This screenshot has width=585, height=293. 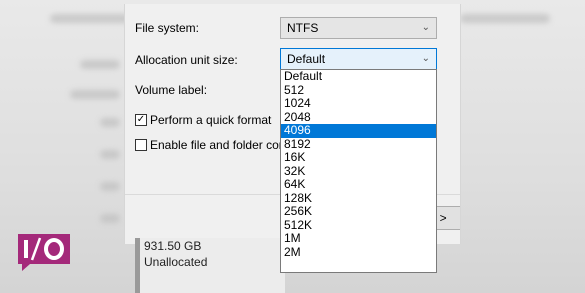 I want to click on allocation-unit-size-select: Default ⌄, so click(x=358, y=59).